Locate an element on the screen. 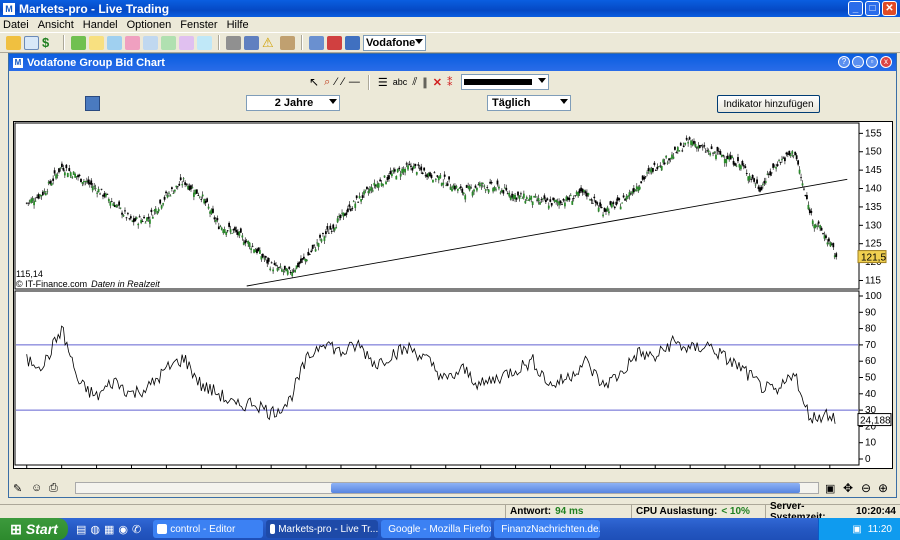 The image size is (900, 540). chart-grid-icon is located at coordinates (352, 42).